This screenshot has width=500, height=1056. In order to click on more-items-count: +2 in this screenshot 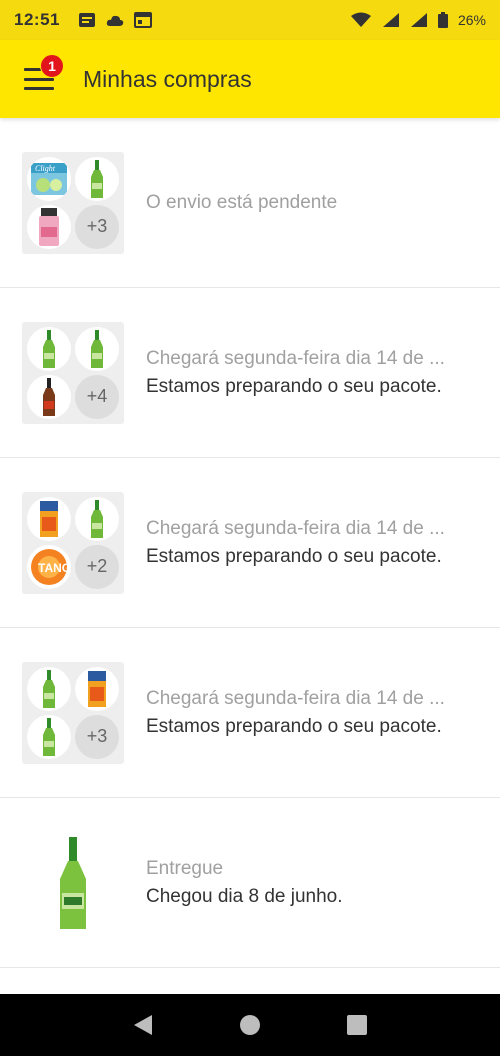, I will do `click(97, 566)`.